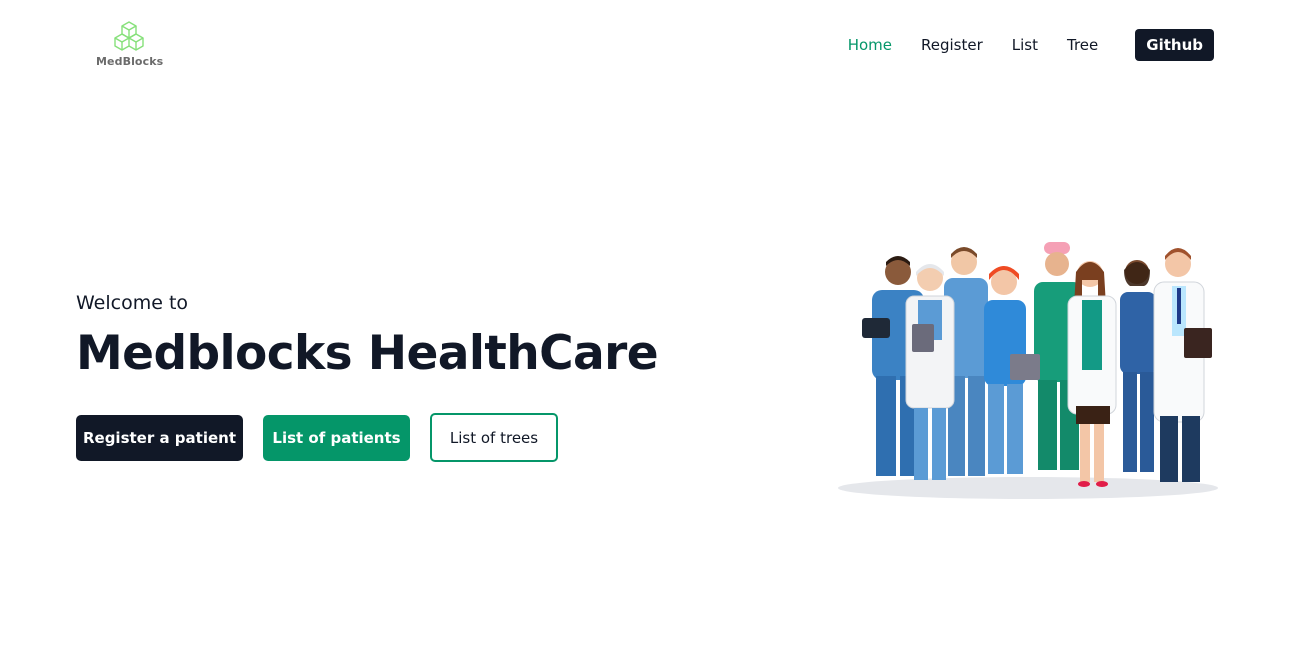 The image size is (1296, 658). What do you see at coordinates (367, 353) in the screenshot?
I see `page-title: Medblocks HealthCare` at bounding box center [367, 353].